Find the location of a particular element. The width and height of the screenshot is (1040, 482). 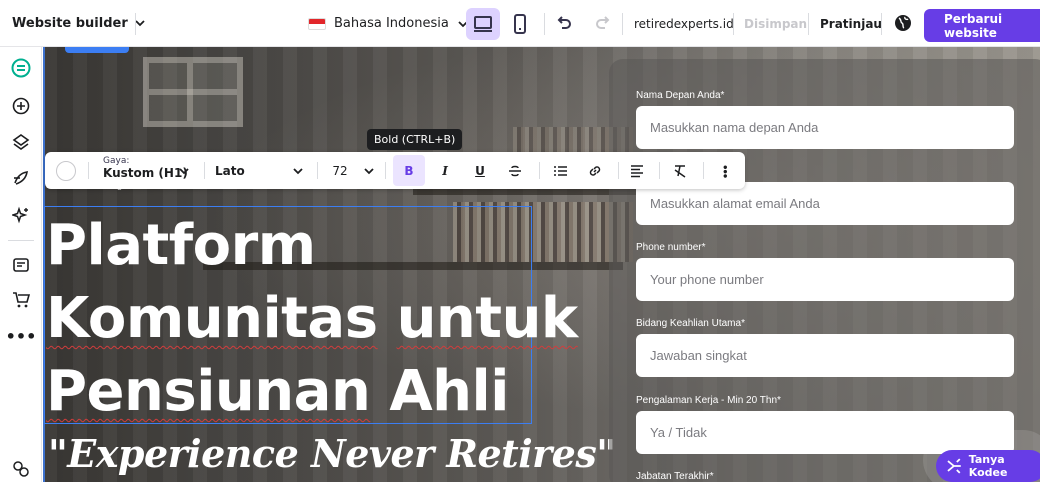

hero-word: Ahli is located at coordinates (449, 391).